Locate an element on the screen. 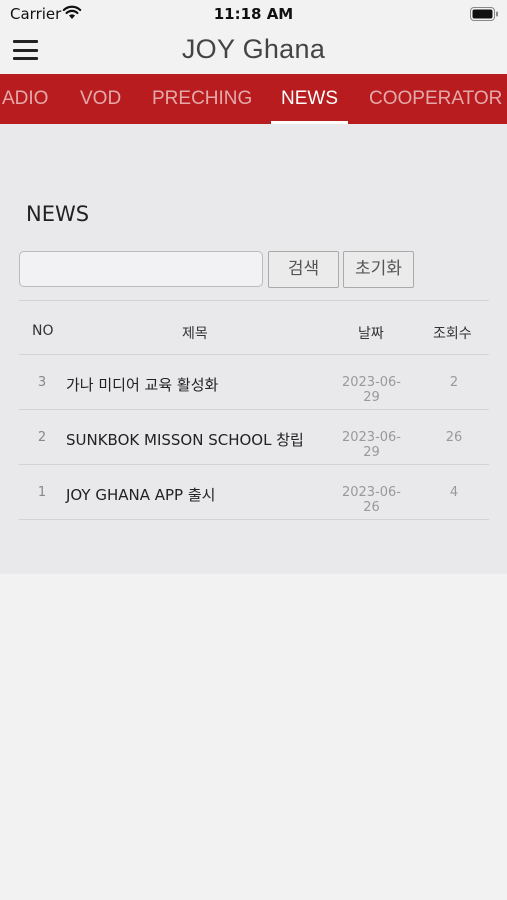 This screenshot has height=900, width=507. page-title: NEWS is located at coordinates (58, 214).